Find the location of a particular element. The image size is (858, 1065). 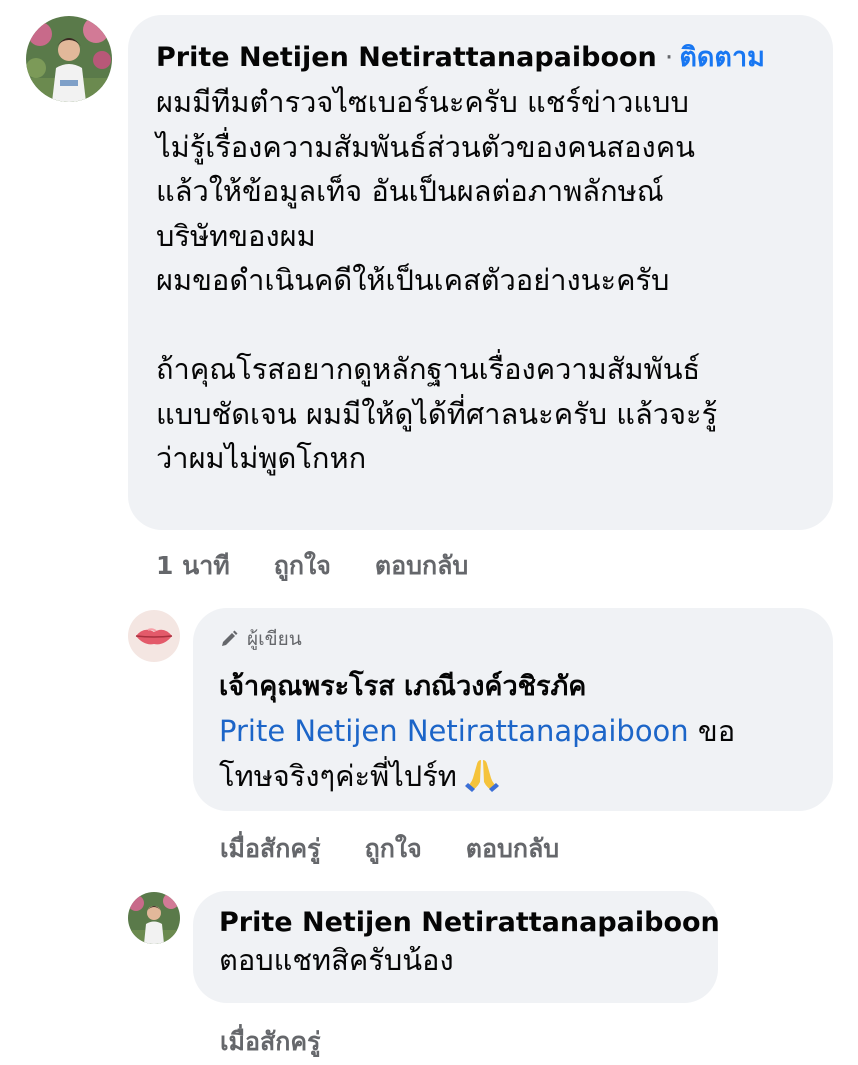

comment-author-name: Prite Netijen Netirattanapaiboon is located at coordinates (406, 57).